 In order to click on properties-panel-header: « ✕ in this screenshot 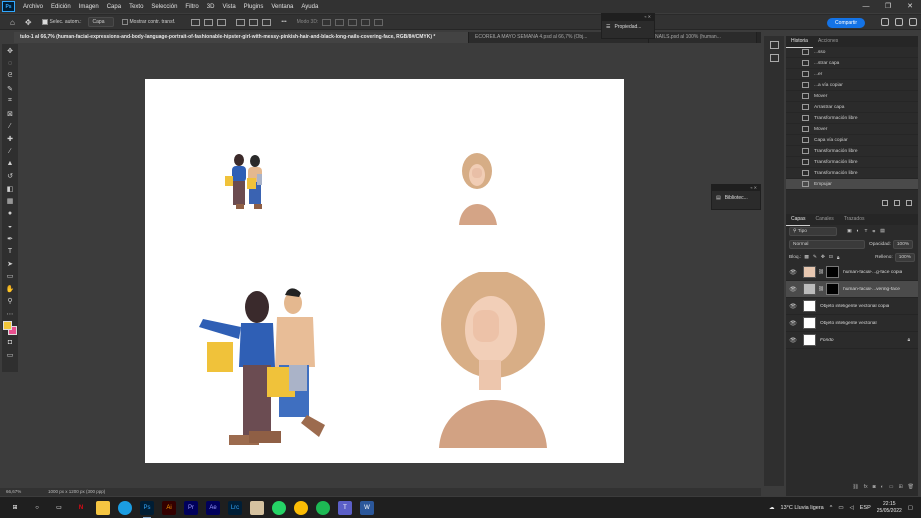, I will do `click(628, 17)`.